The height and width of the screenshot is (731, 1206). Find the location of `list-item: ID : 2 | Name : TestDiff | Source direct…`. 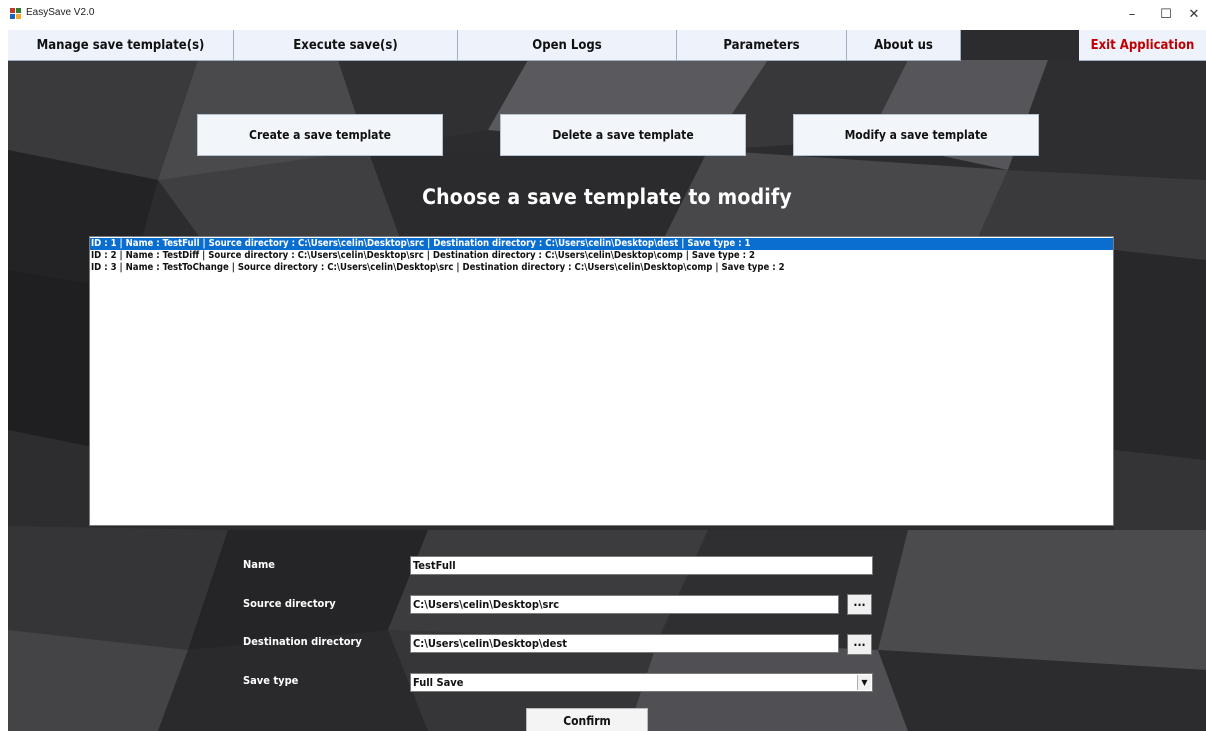

list-item: ID : 2 | Name : TestDiff | Source direct… is located at coordinates (601, 256).